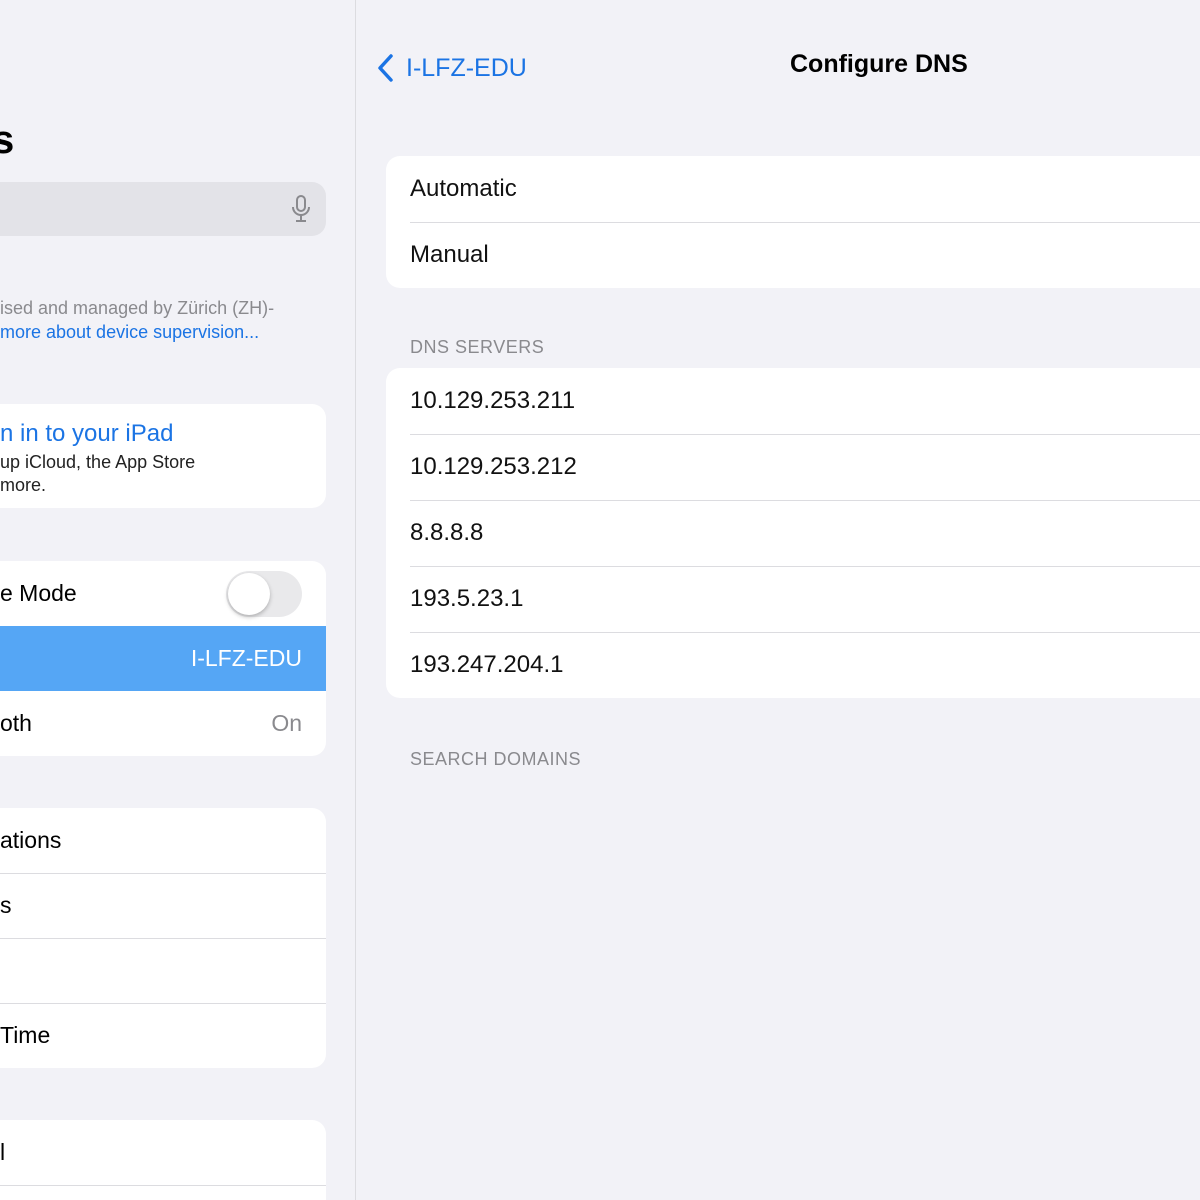 Image resolution: width=1200 pixels, height=1200 pixels. Describe the element at coordinates (246, 658) in the screenshot. I see `wifi-network-value: I-LFZ-EDU` at that location.